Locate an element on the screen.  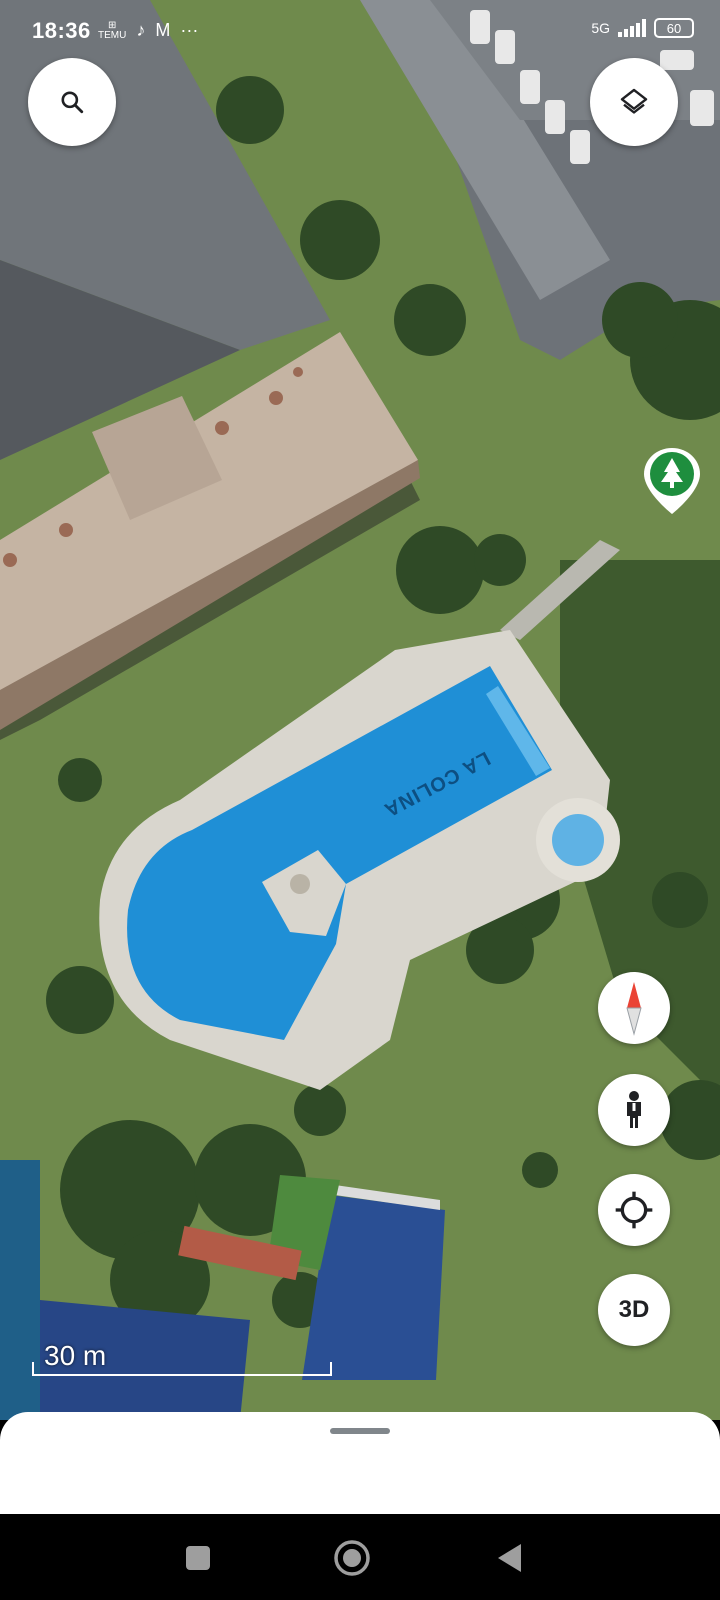
system-navigation-bar is located at coordinates (360, 1557).